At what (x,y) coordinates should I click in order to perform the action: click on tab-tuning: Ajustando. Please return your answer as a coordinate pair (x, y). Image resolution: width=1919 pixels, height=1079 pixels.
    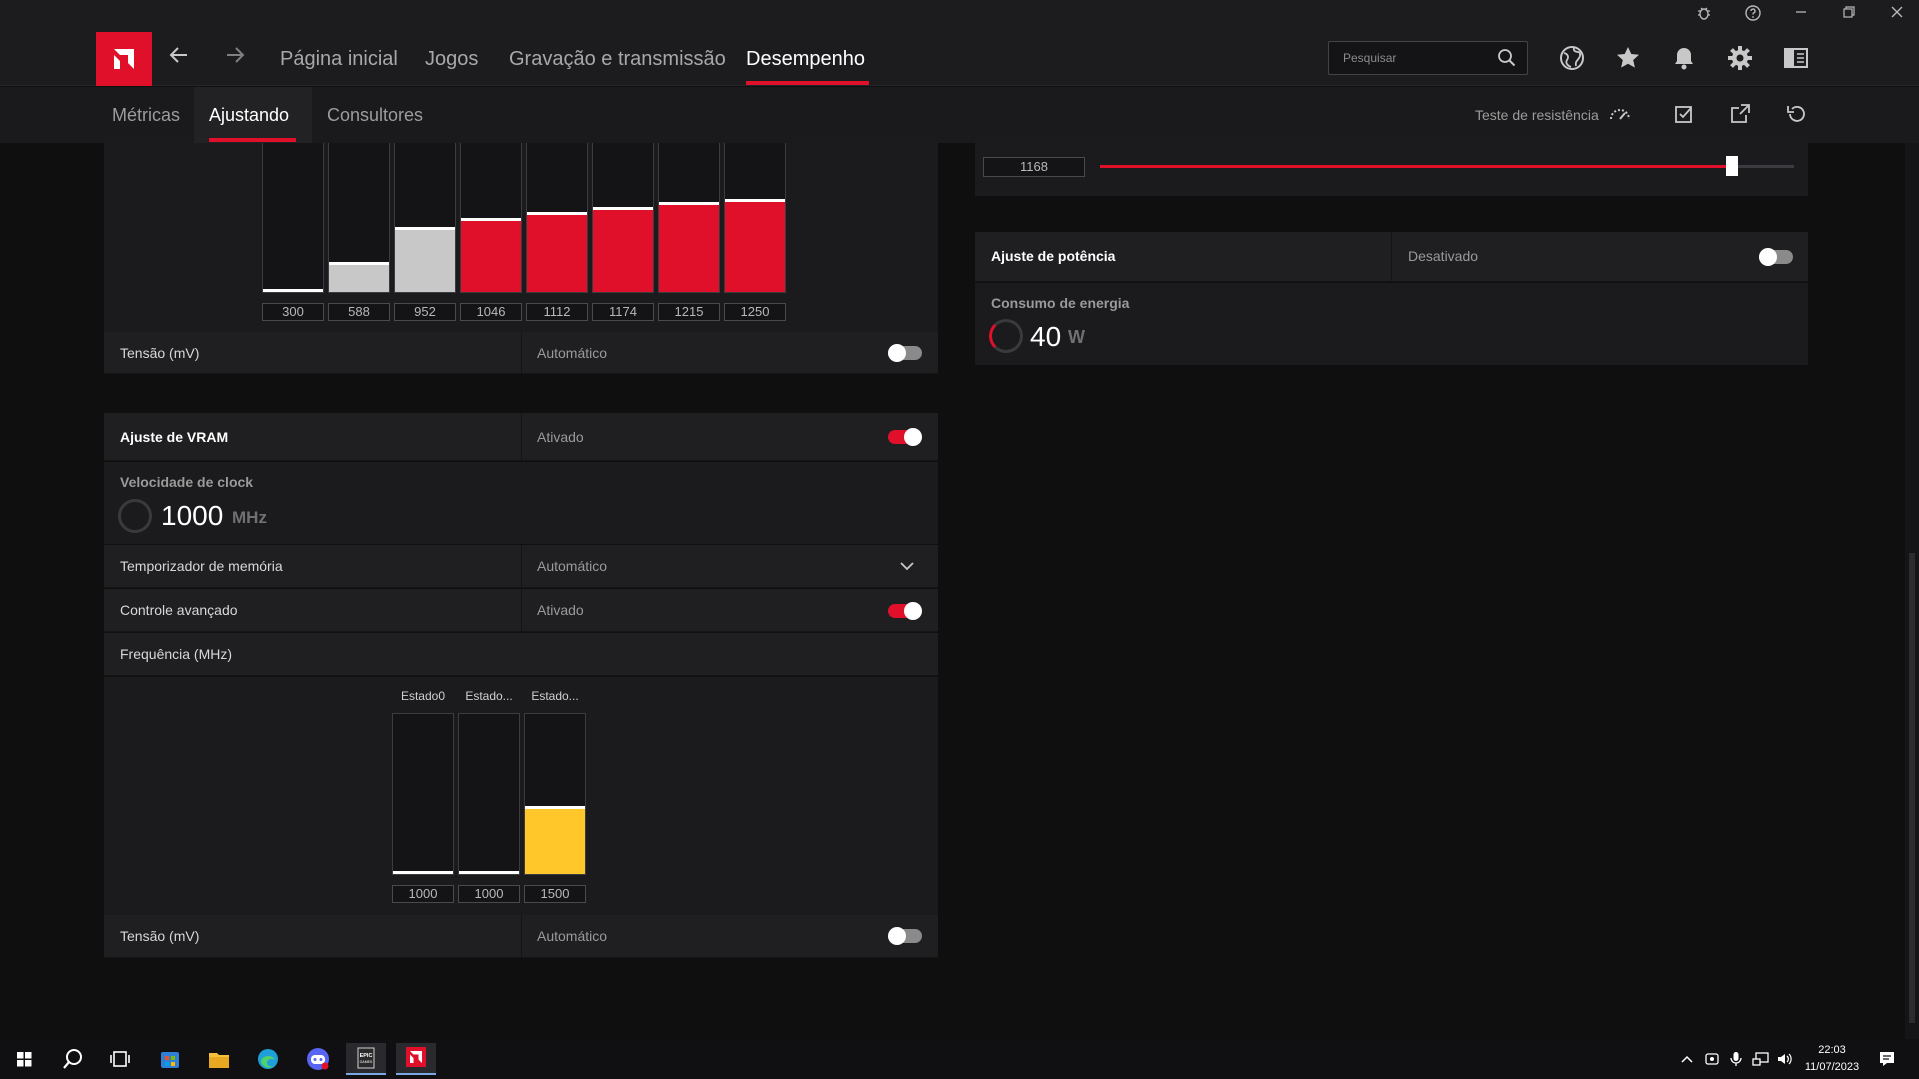
    Looking at the image, I should click on (249, 115).